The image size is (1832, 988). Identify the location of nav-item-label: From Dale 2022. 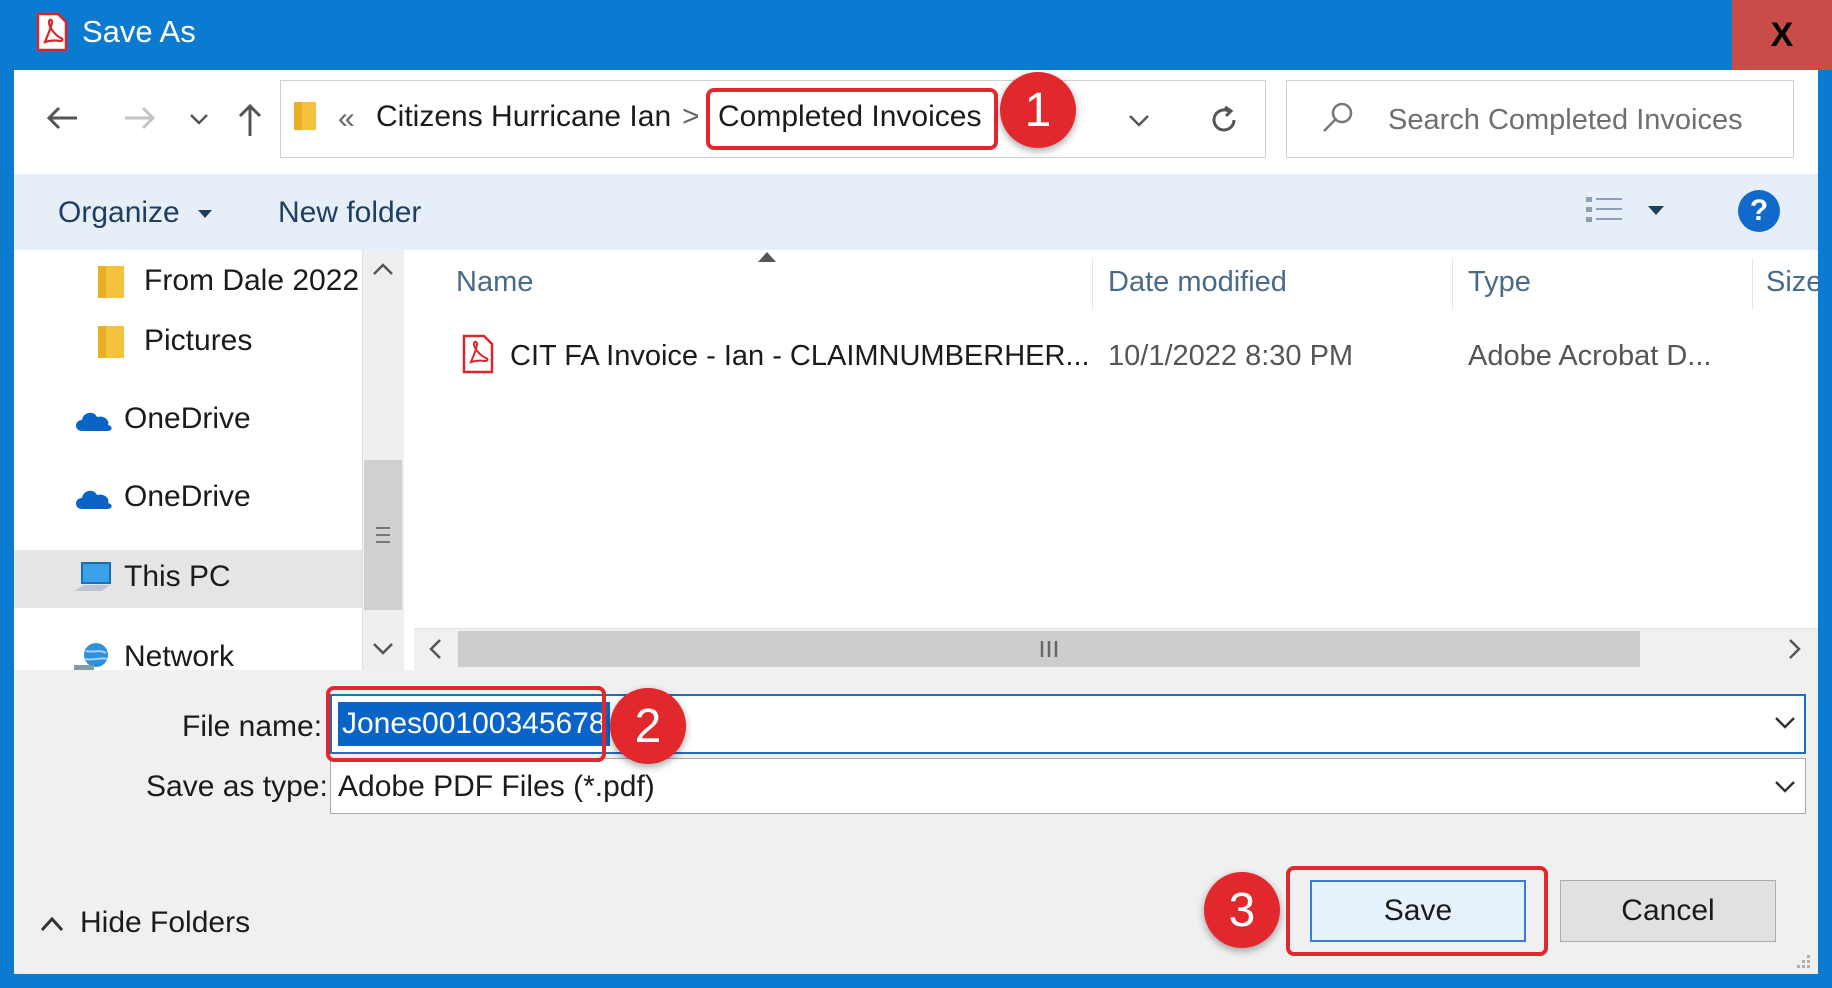
(252, 280).